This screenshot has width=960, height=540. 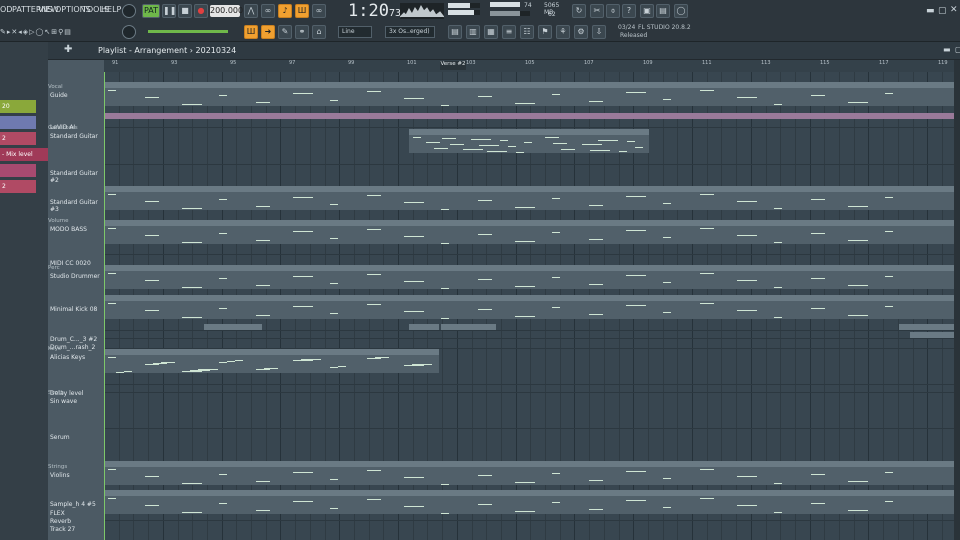 What do you see at coordinates (185, 11) in the screenshot?
I see `stop-button: ■` at bounding box center [185, 11].